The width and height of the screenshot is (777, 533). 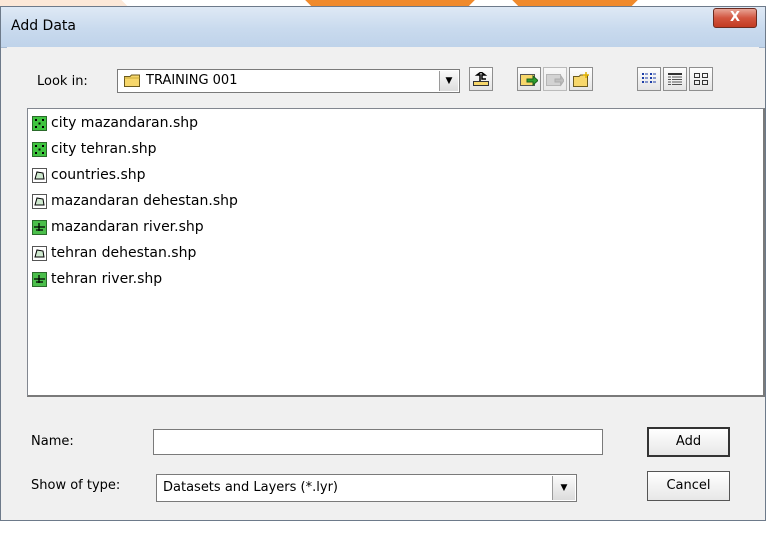 I want to click on up-one-level-icon, so click(x=481, y=79).